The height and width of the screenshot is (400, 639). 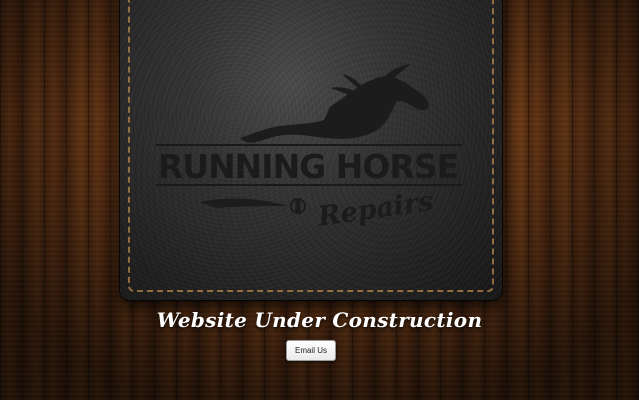 What do you see at coordinates (334, 103) in the screenshot?
I see `horse-icon` at bounding box center [334, 103].